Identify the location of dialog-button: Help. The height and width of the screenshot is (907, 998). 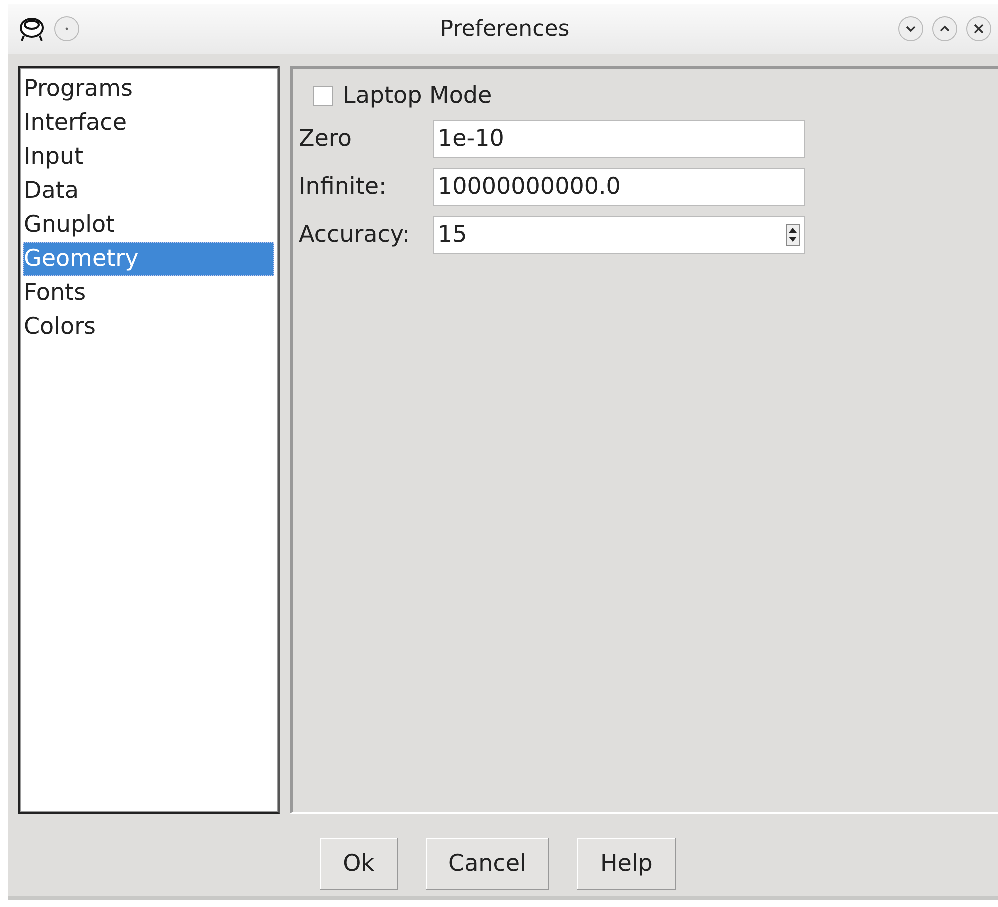
(626, 864).